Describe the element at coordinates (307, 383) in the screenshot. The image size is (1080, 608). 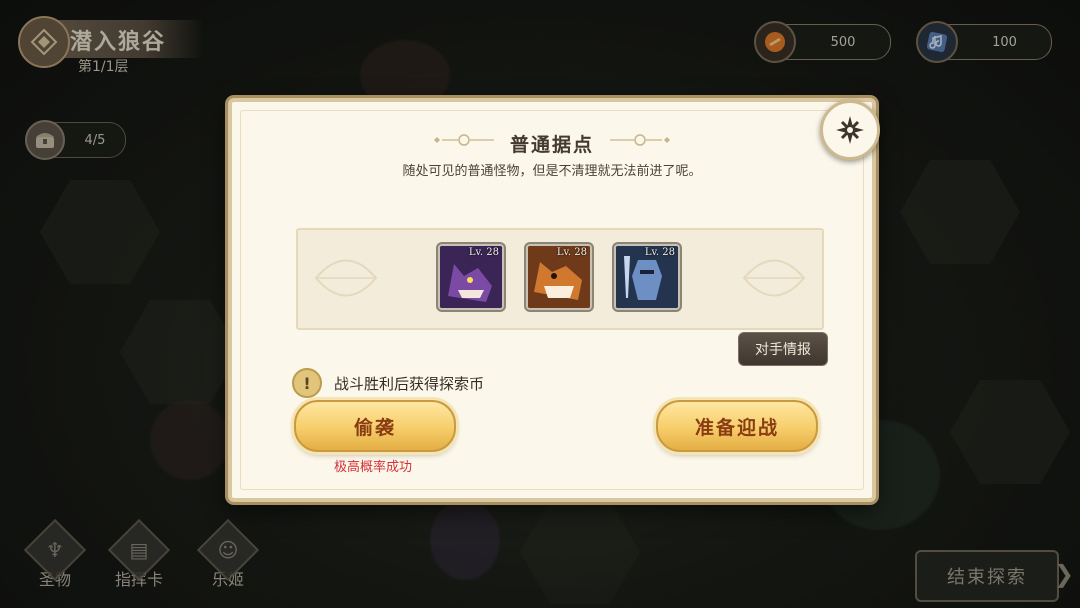
I see `exclamation-icon: !` at that location.